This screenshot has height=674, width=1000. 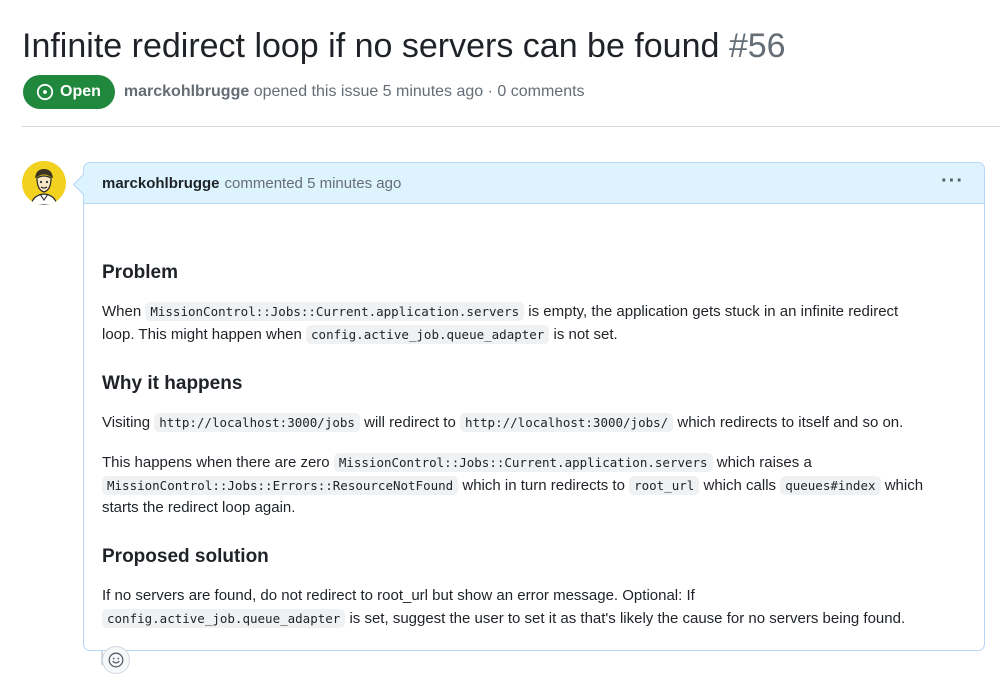 I want to click on inline-code: root_url, so click(x=664, y=485).